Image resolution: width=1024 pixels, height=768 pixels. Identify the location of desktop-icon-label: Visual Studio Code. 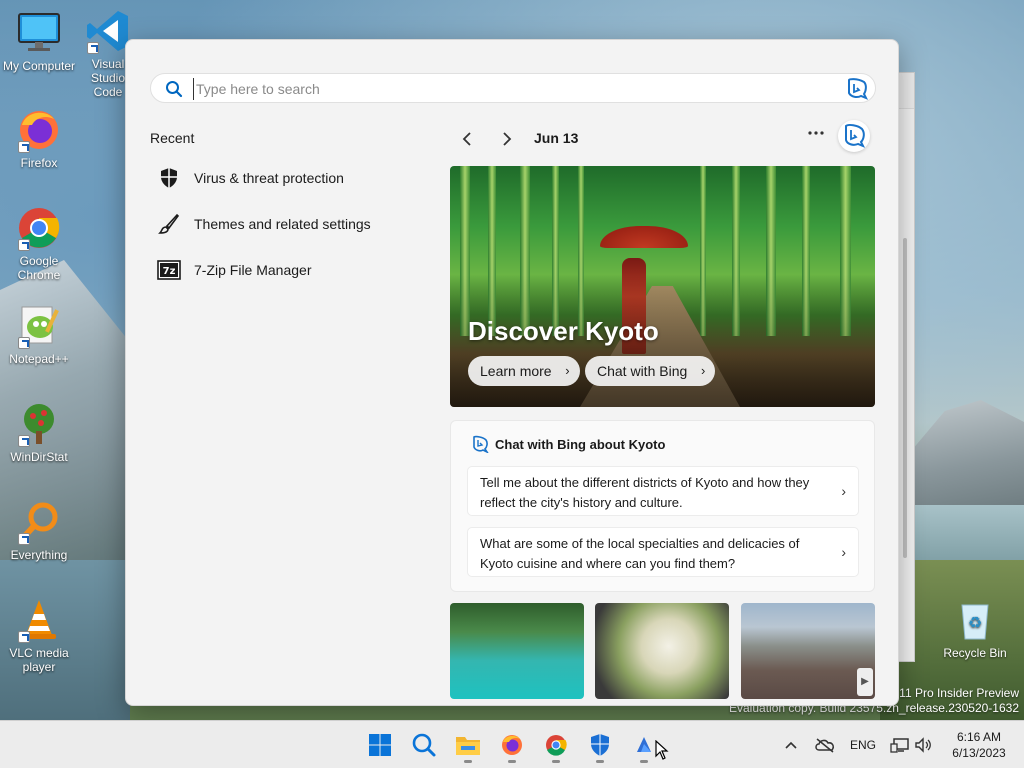
(108, 78).